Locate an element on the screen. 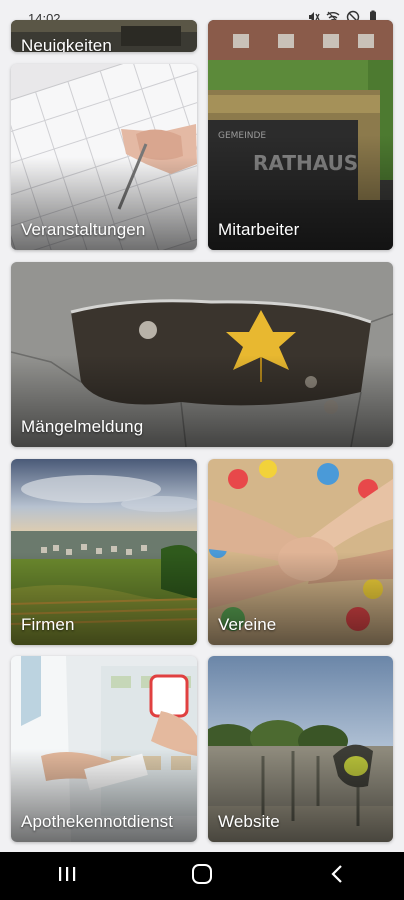  tile-label-firmen: Firmen is located at coordinates (48, 624).